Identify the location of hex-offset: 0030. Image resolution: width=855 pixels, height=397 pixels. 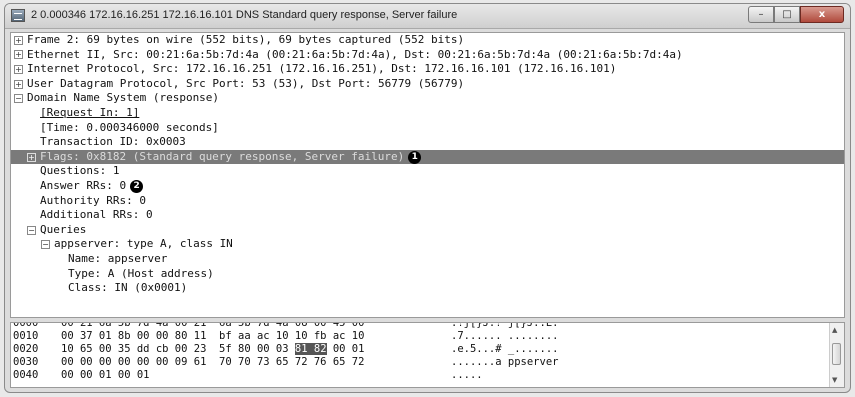
(26, 362).